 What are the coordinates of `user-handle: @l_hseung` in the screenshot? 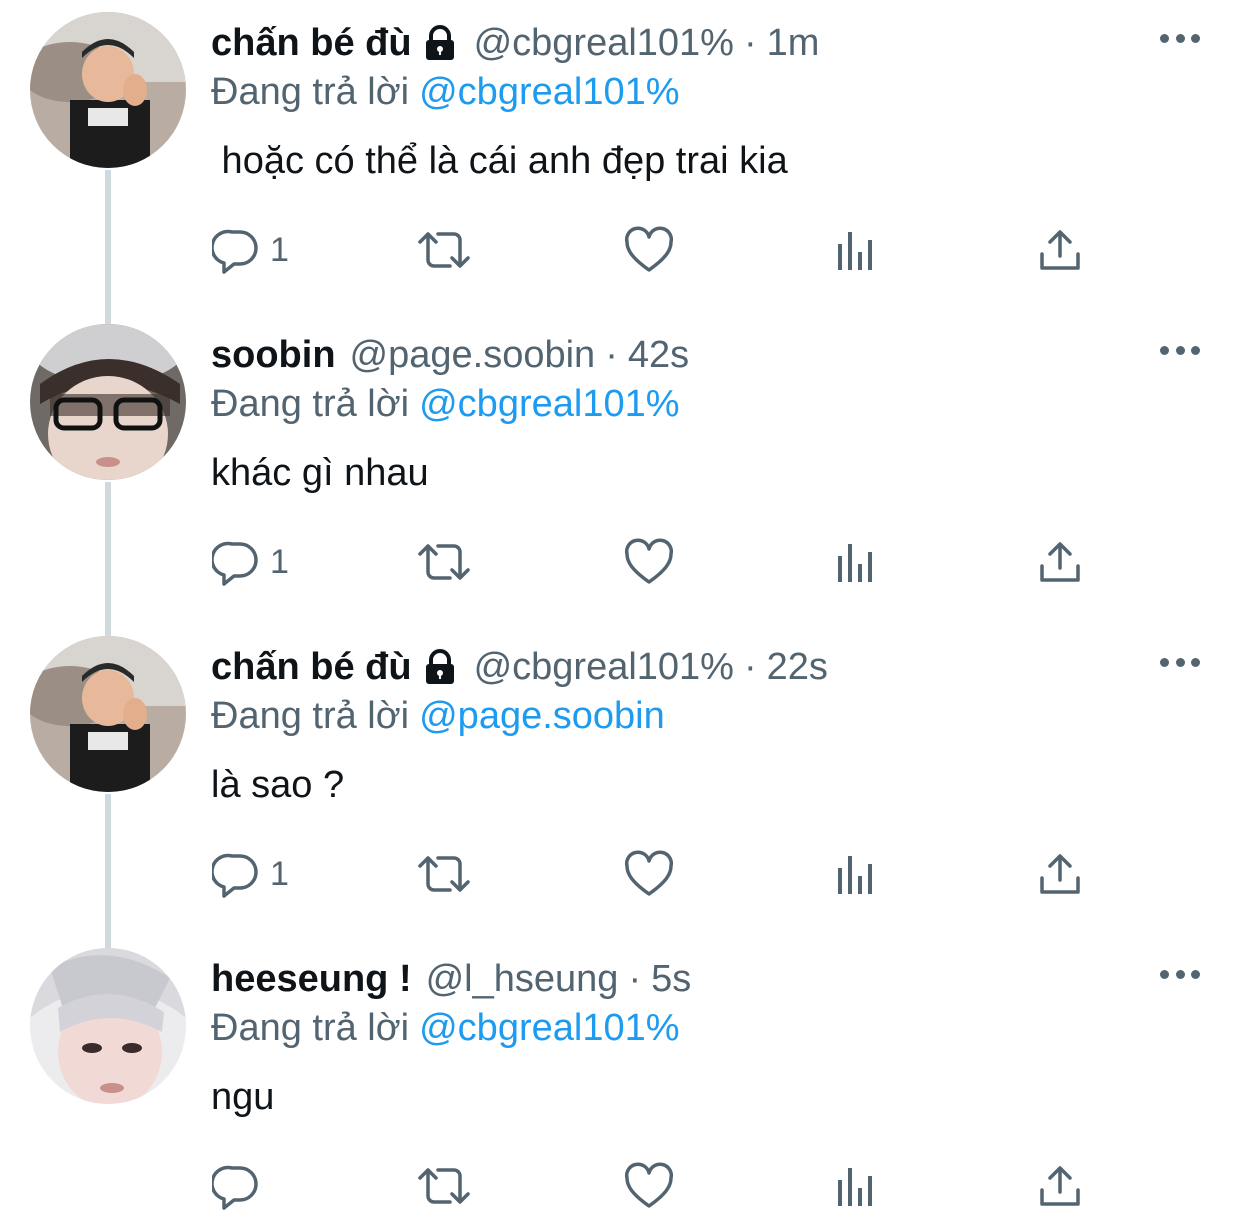 It's located at (522, 979).